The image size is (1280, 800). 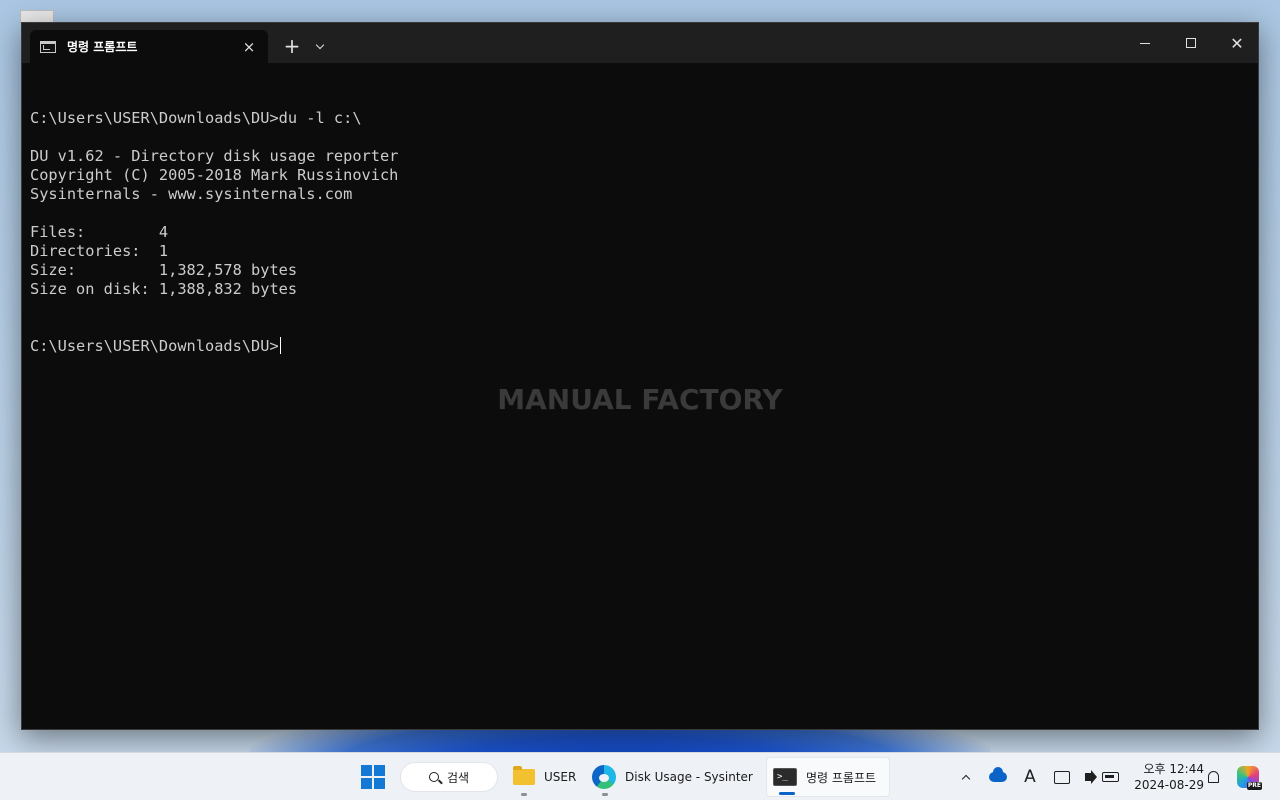 I want to click on explorer-label: USER, so click(x=560, y=777).